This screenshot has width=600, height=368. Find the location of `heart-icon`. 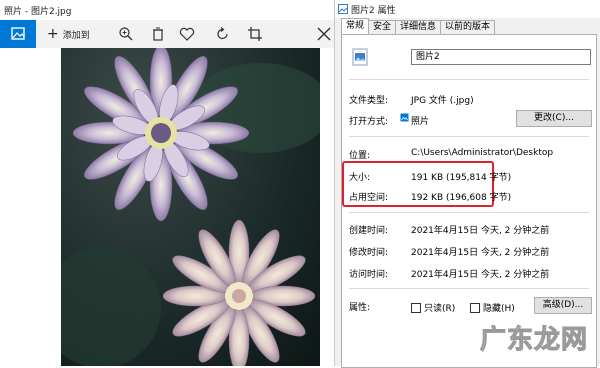

heart-icon is located at coordinates (187, 34).